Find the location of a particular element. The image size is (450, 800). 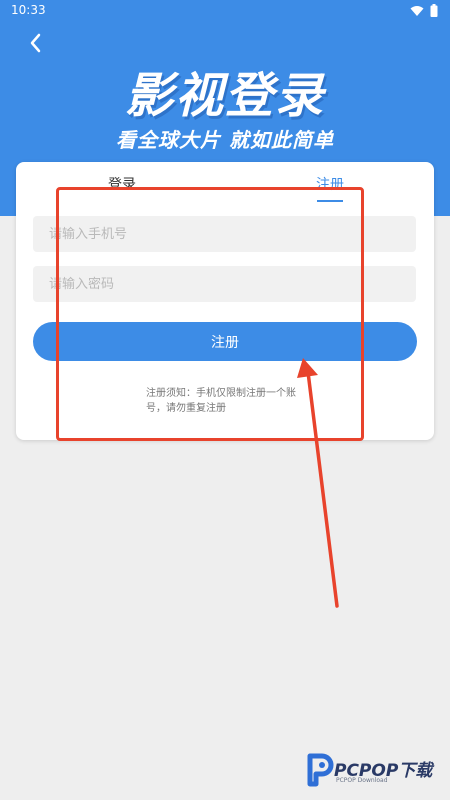

watermark: PCPOP下载 PCPOP Download is located at coordinates (375, 770).